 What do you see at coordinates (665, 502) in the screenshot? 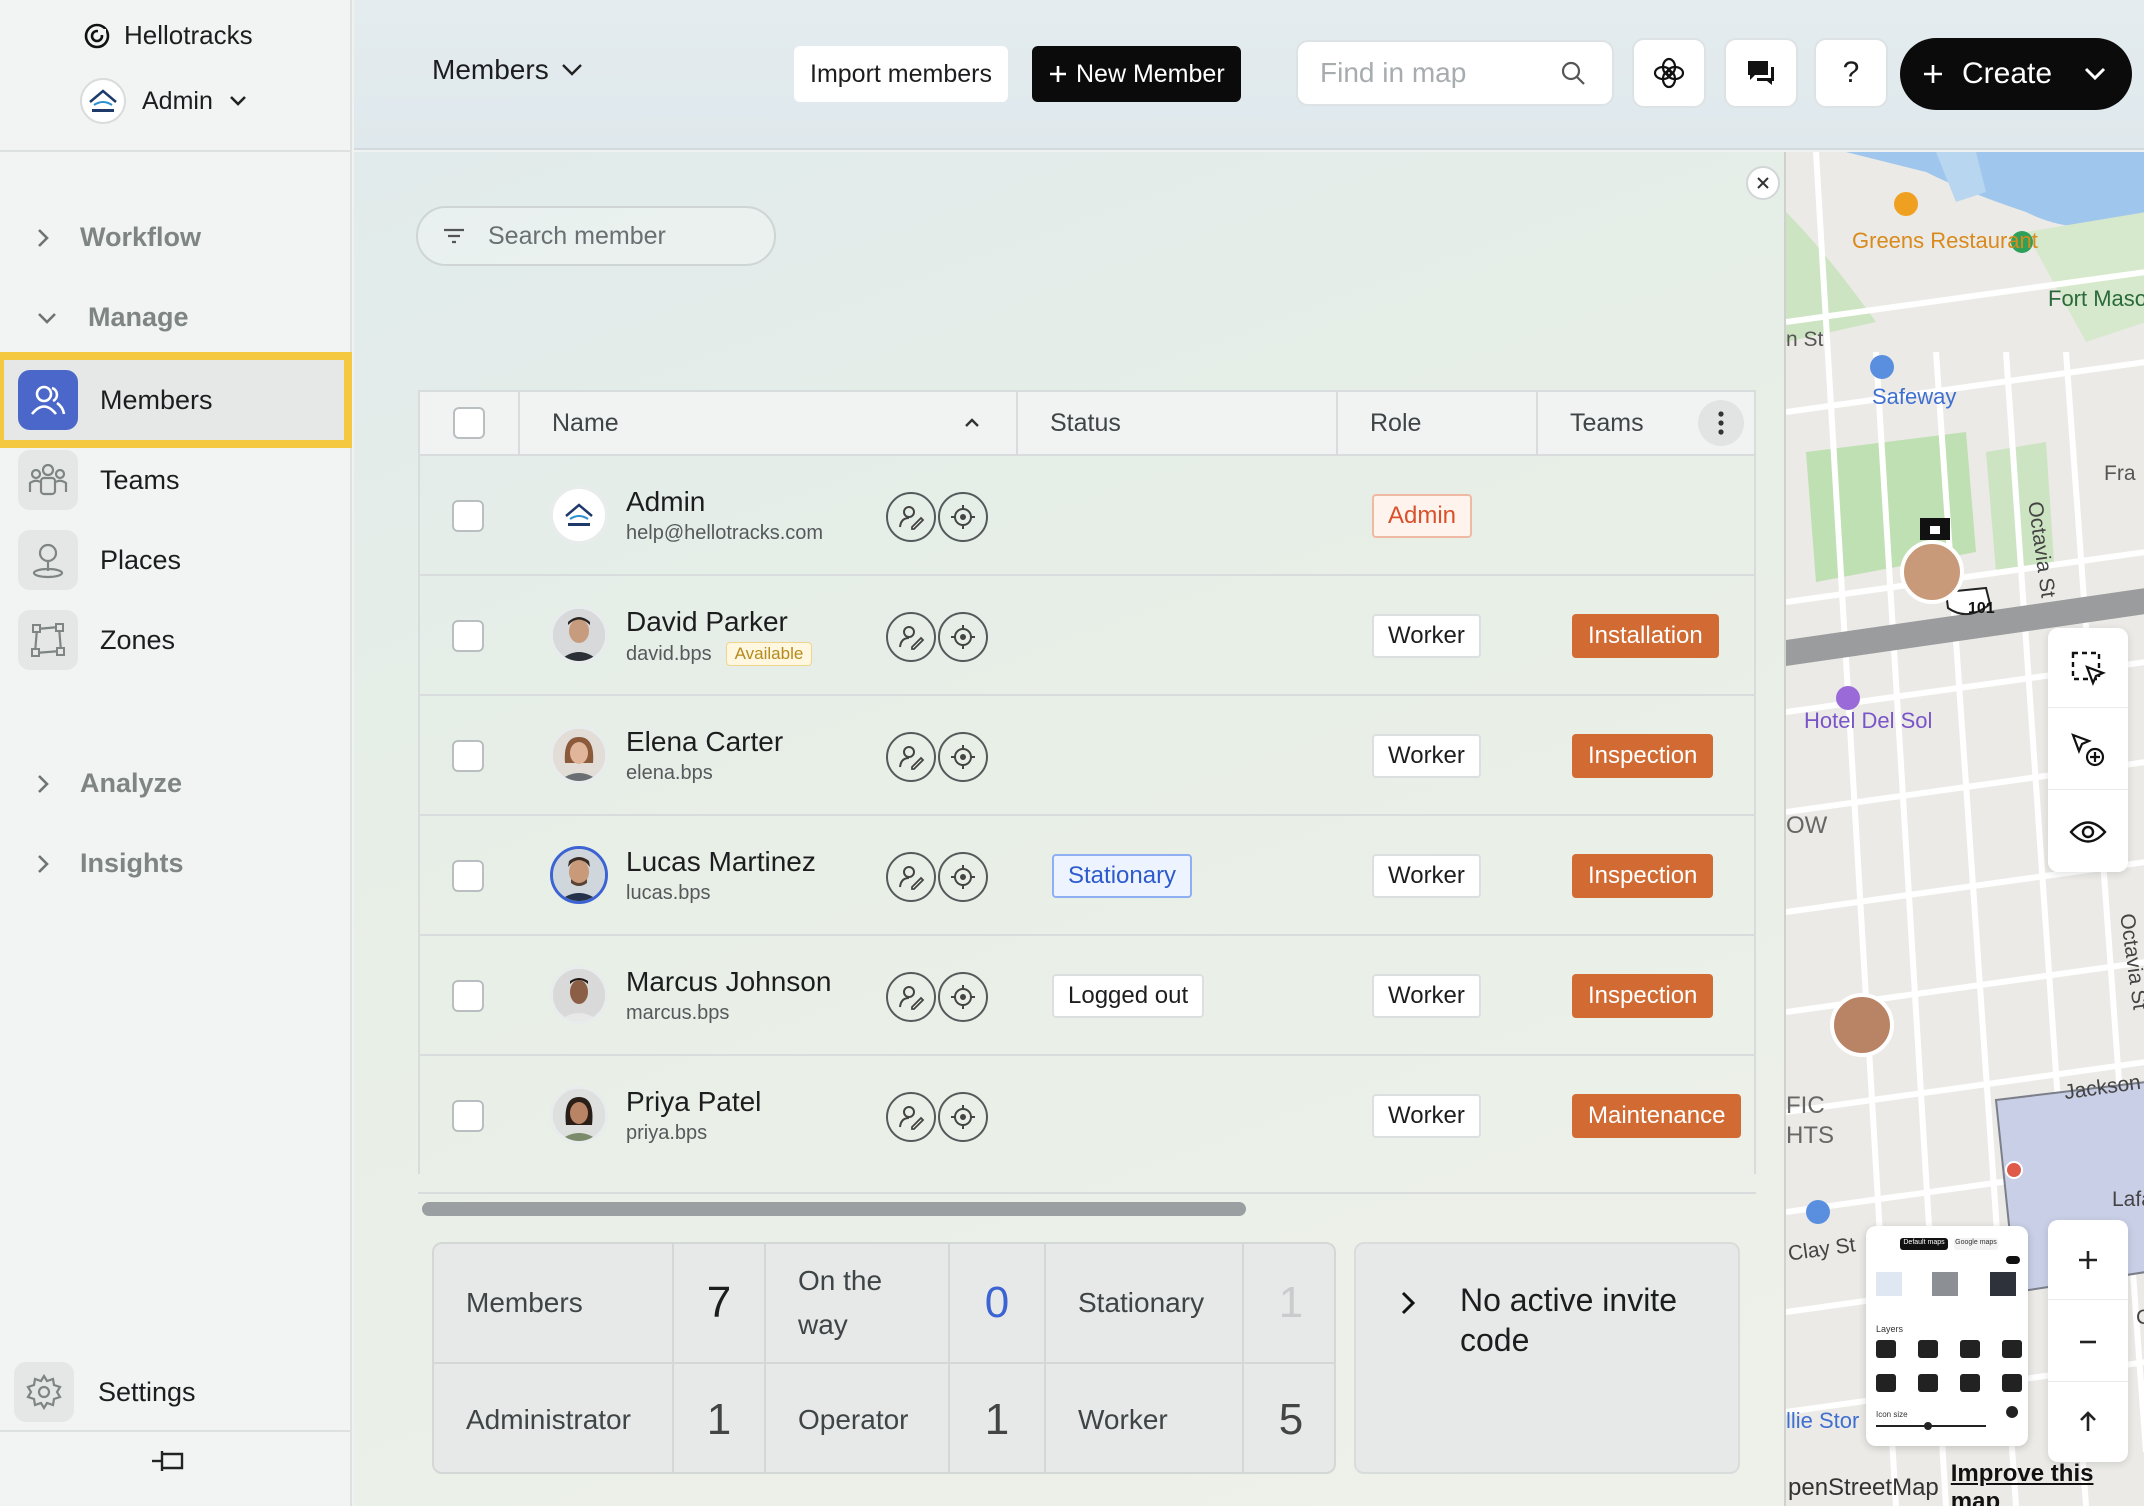
I see `member-name: Admin` at bounding box center [665, 502].